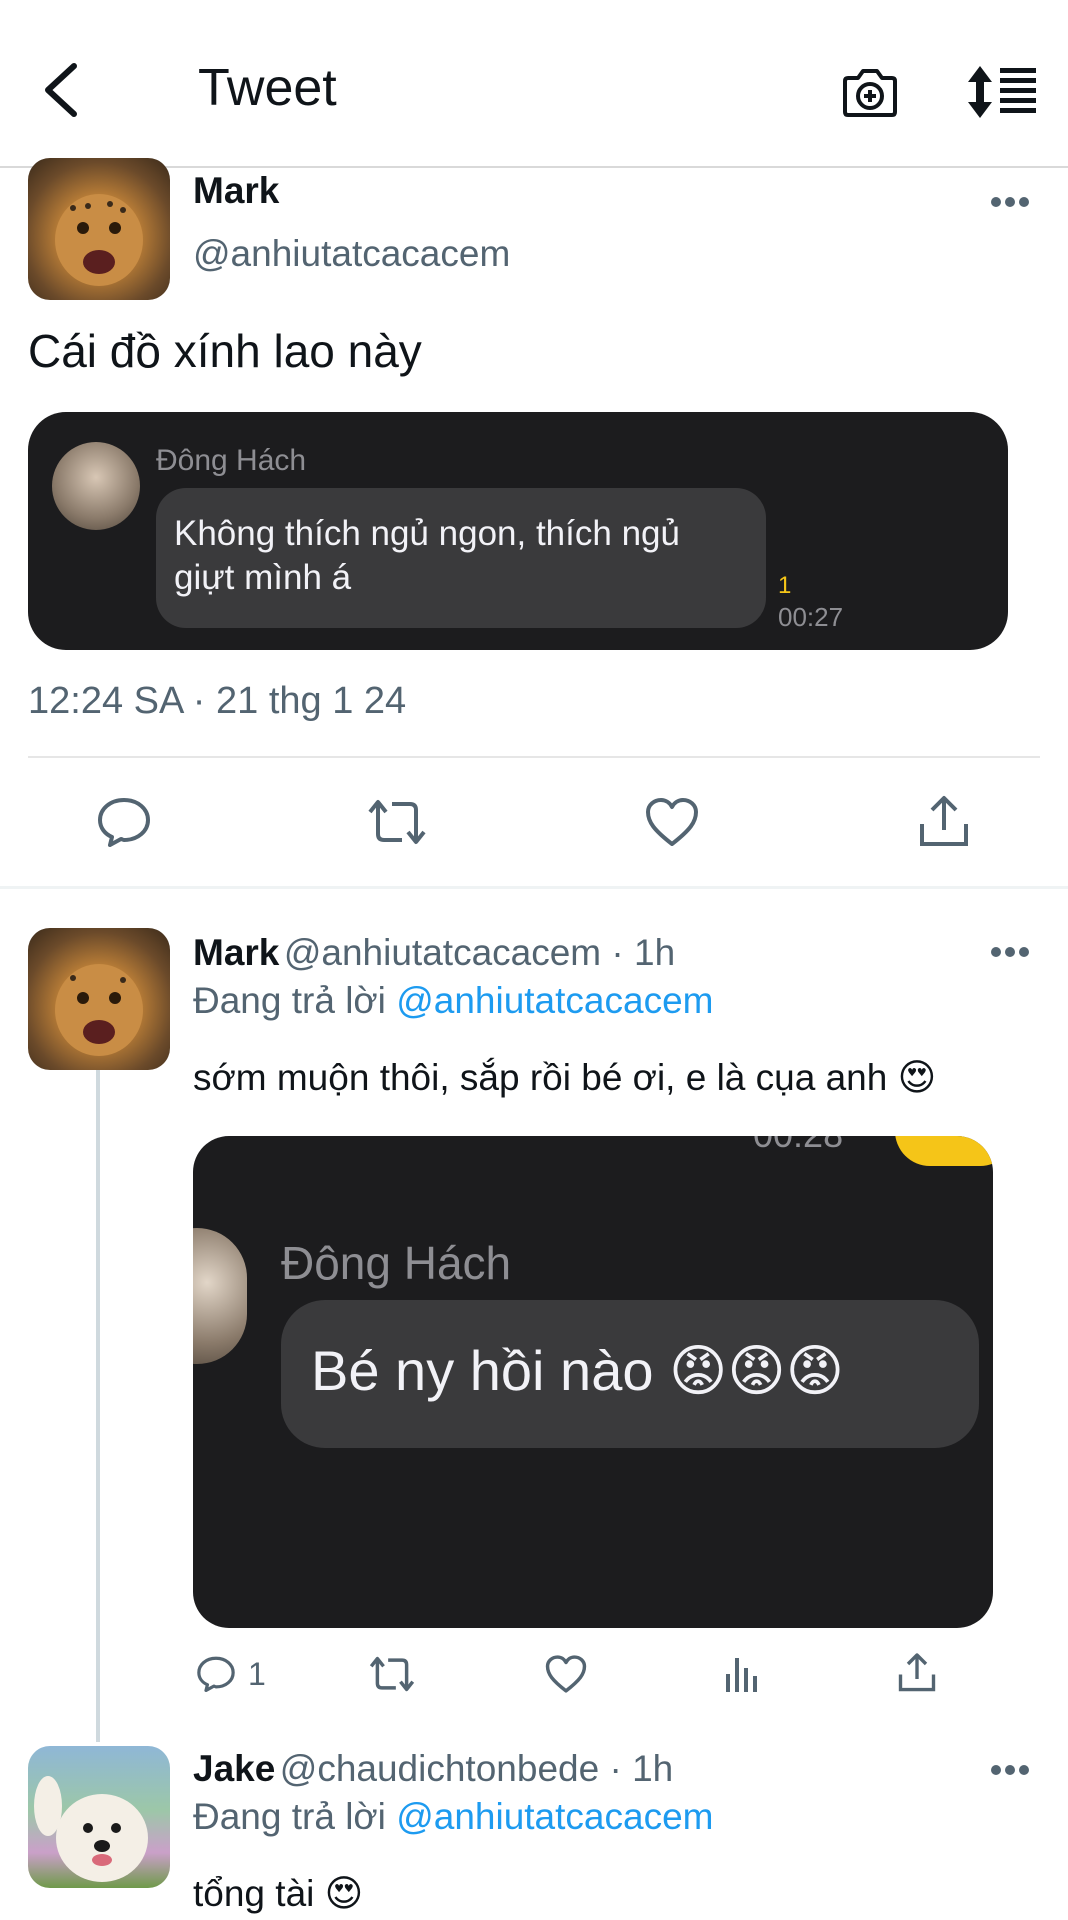 The width and height of the screenshot is (1068, 1920). What do you see at coordinates (534, 887) in the screenshot?
I see `section-divider` at bounding box center [534, 887].